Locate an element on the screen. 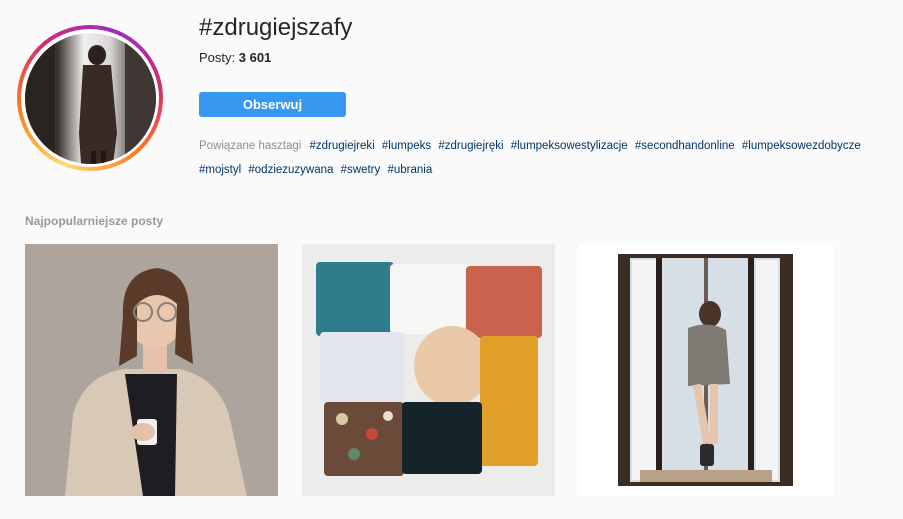 The width and height of the screenshot is (903, 519). related-hashtag-link: #lumpeks is located at coordinates (406, 146).